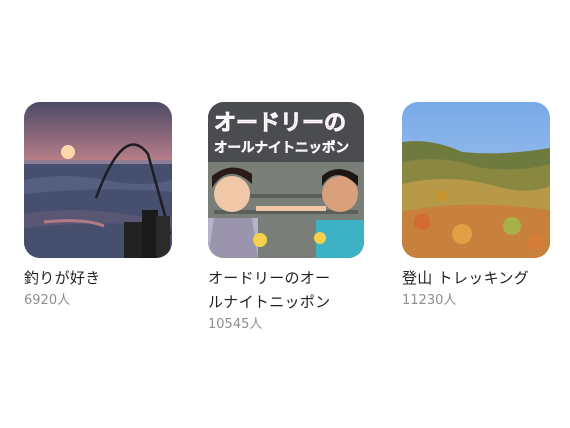  I want to click on channel-card-trekking: 登山 トレッキング 11230人, so click(476, 206).